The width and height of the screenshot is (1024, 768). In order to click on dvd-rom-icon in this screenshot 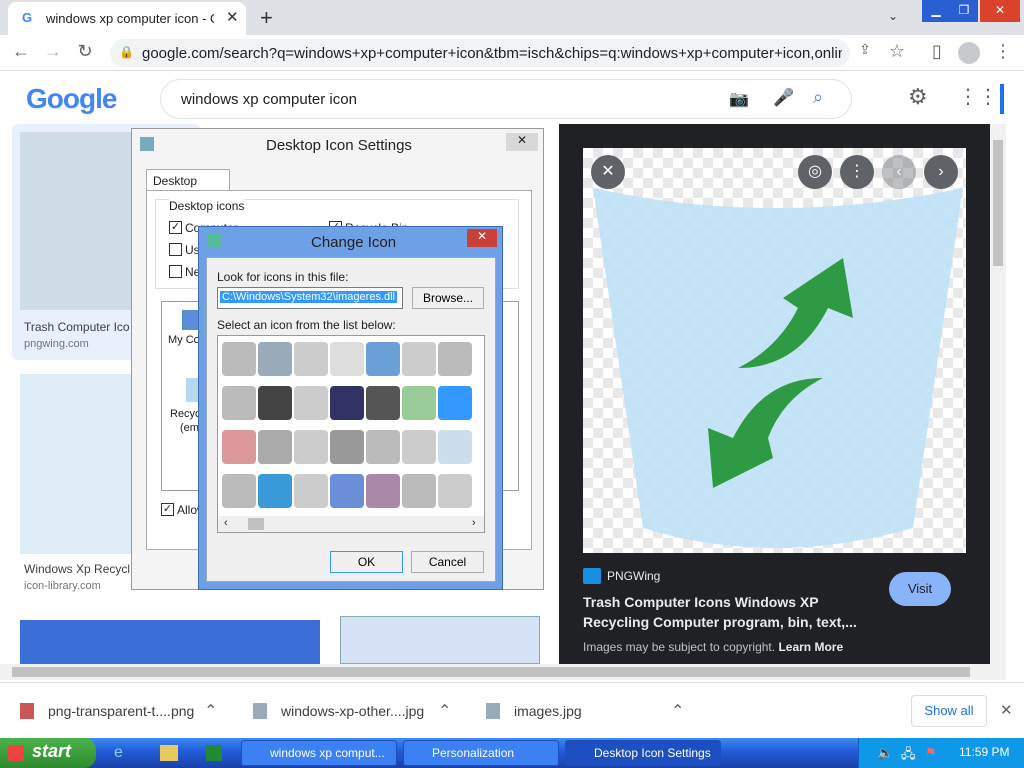, I will do `click(311, 491)`.